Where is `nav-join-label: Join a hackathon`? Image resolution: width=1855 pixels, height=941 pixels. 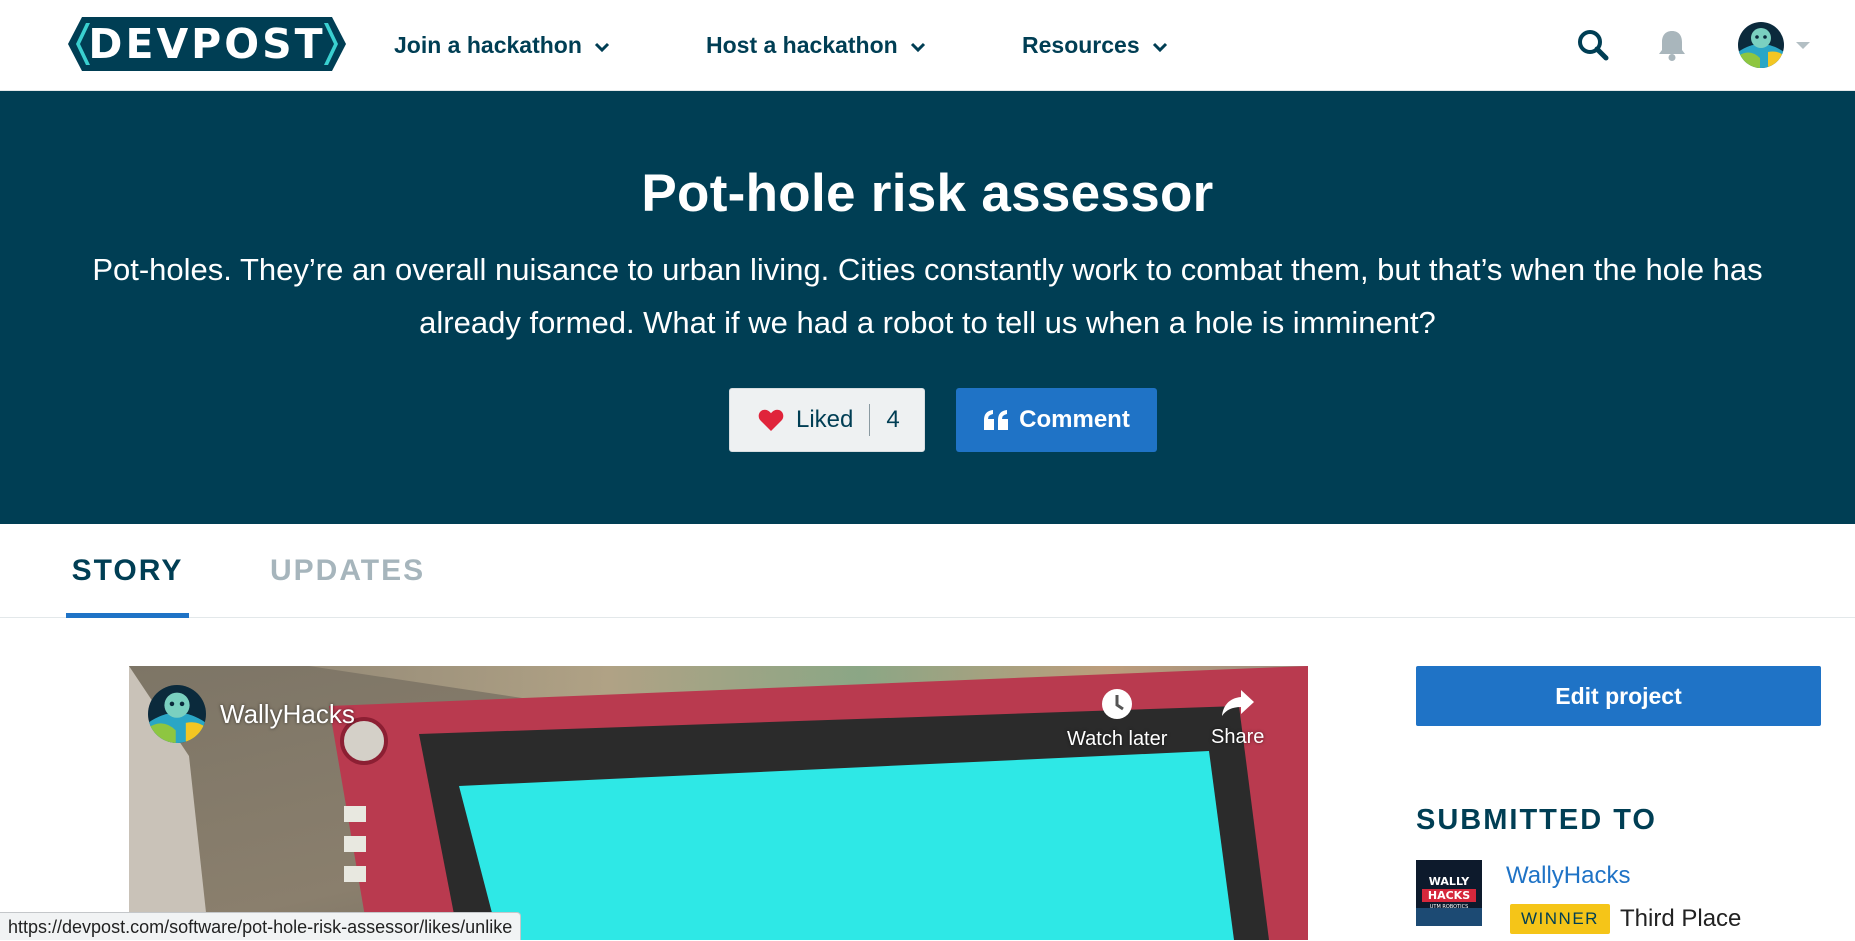 nav-join-label: Join a hackathon is located at coordinates (488, 44).